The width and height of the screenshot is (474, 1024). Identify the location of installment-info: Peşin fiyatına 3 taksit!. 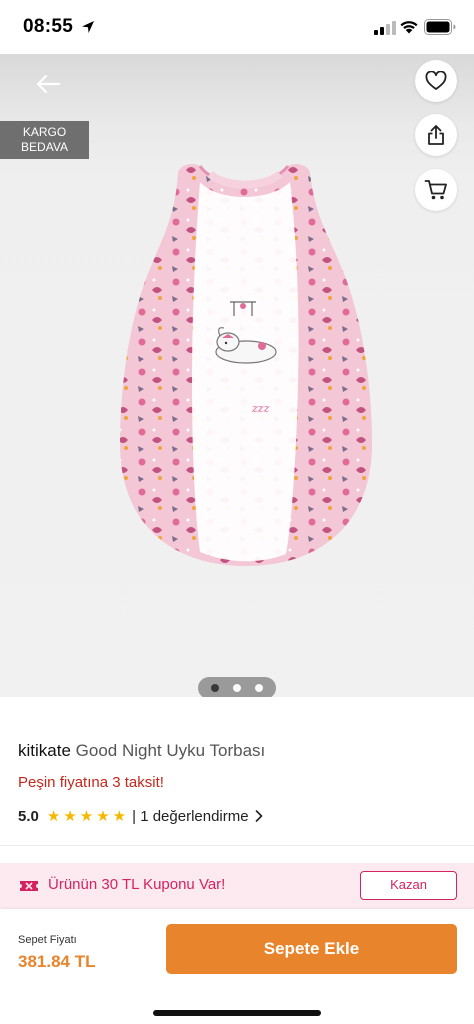
(91, 782).